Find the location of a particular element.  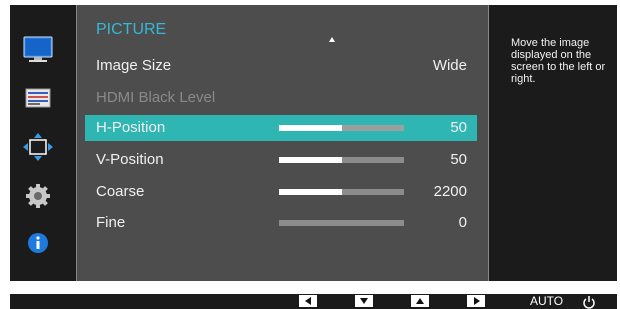

v-position-slider is located at coordinates (341, 160).